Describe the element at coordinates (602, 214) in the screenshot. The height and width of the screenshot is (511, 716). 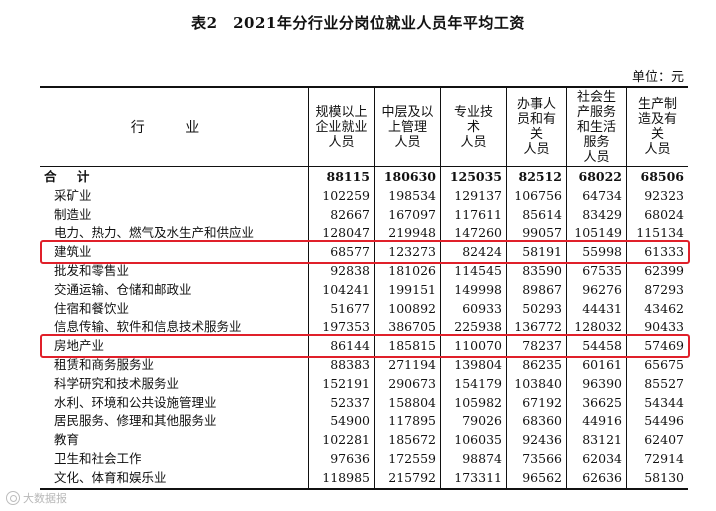
I see `wage-cell: 83429` at that location.